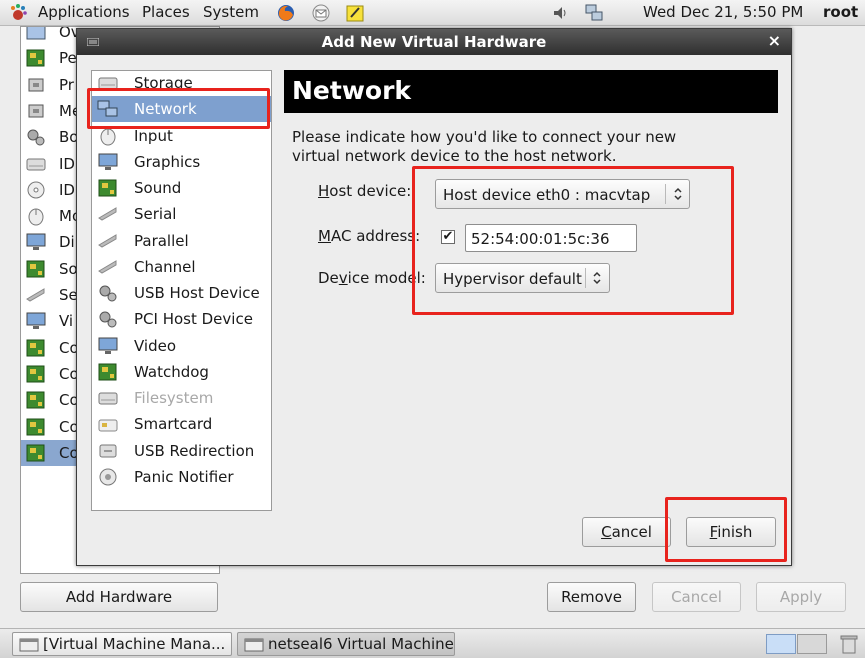 This screenshot has height=658, width=865. Describe the element at coordinates (369, 236) in the screenshot. I see `mac-address-label: MAC address:` at that location.